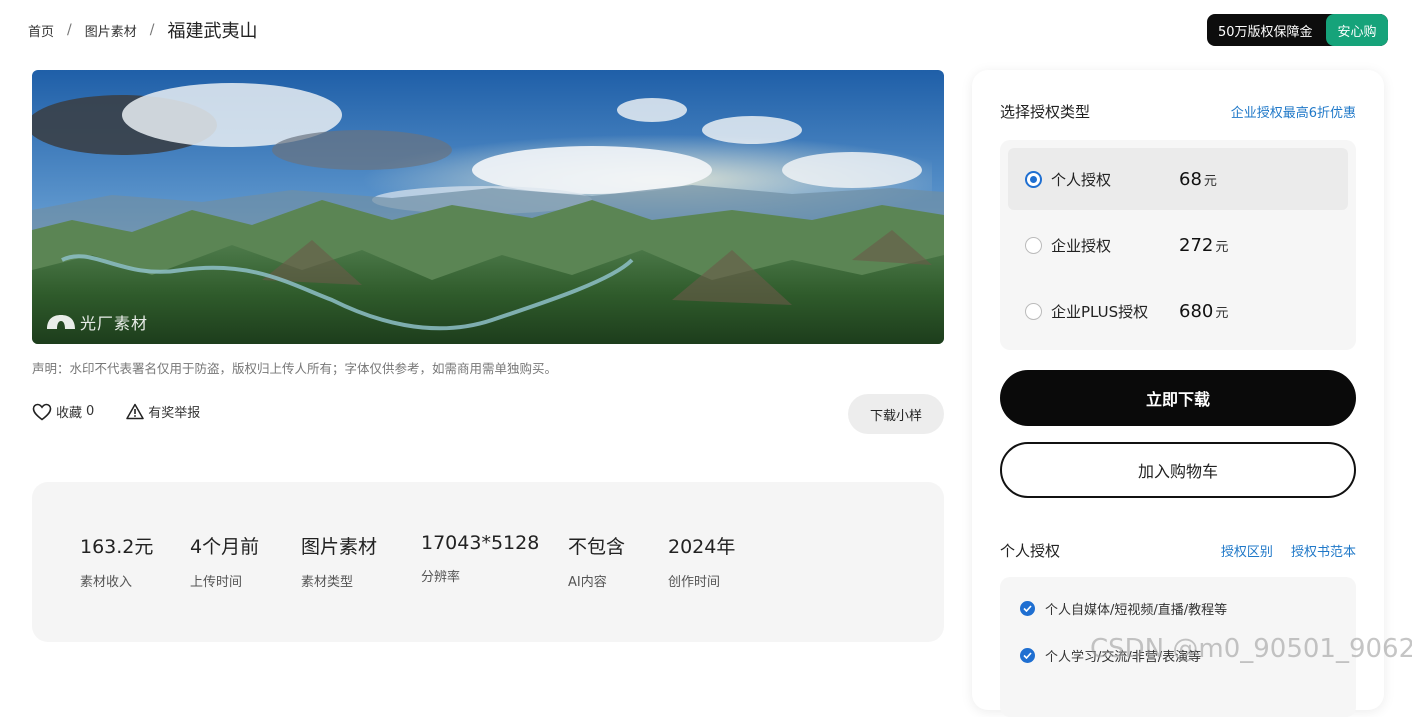  I want to click on stat-ai-content: 不包含 AI内容, so click(596, 561).